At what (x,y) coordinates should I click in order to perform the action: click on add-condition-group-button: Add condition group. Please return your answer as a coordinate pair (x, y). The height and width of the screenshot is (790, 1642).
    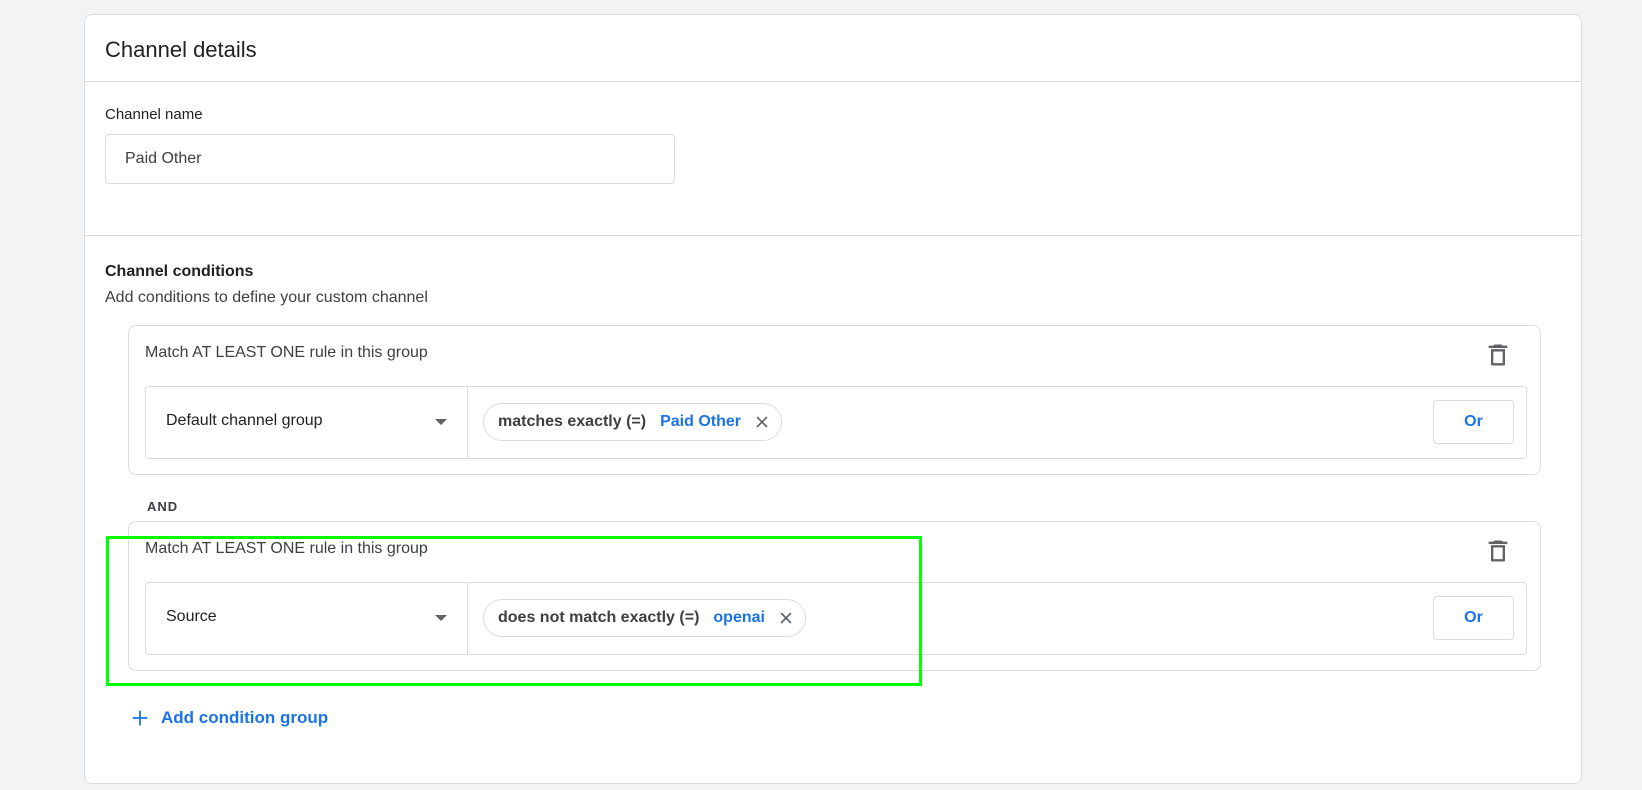
    Looking at the image, I should click on (229, 718).